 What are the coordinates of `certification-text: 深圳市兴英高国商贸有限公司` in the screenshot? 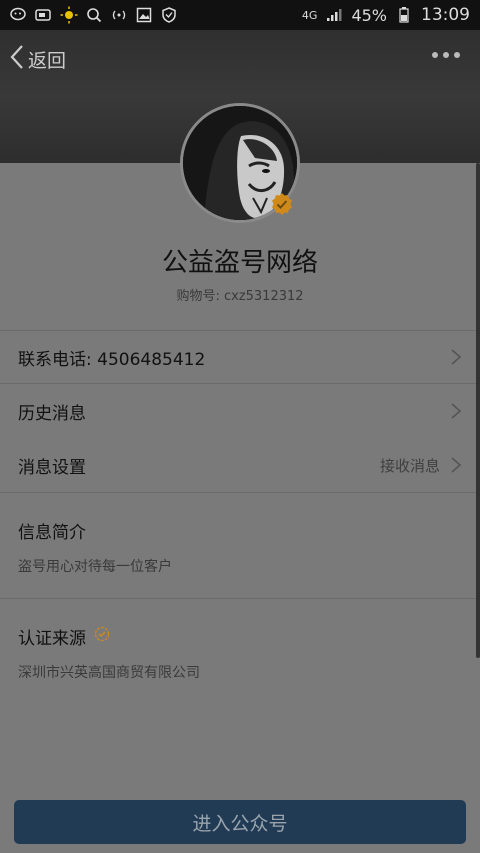 It's located at (109, 673).